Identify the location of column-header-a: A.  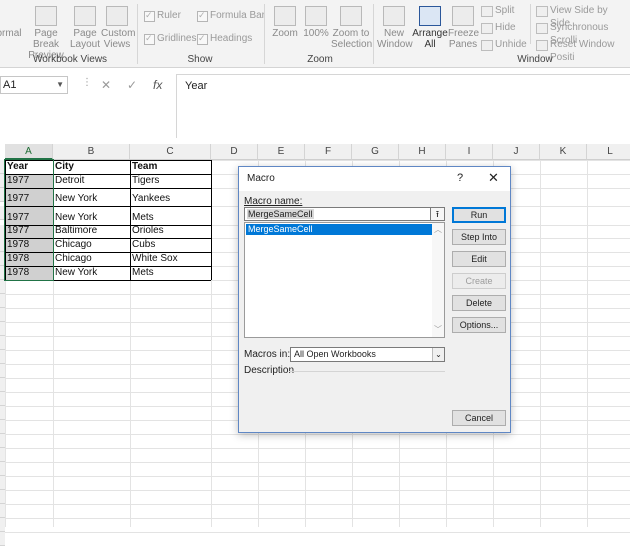
(29, 152).